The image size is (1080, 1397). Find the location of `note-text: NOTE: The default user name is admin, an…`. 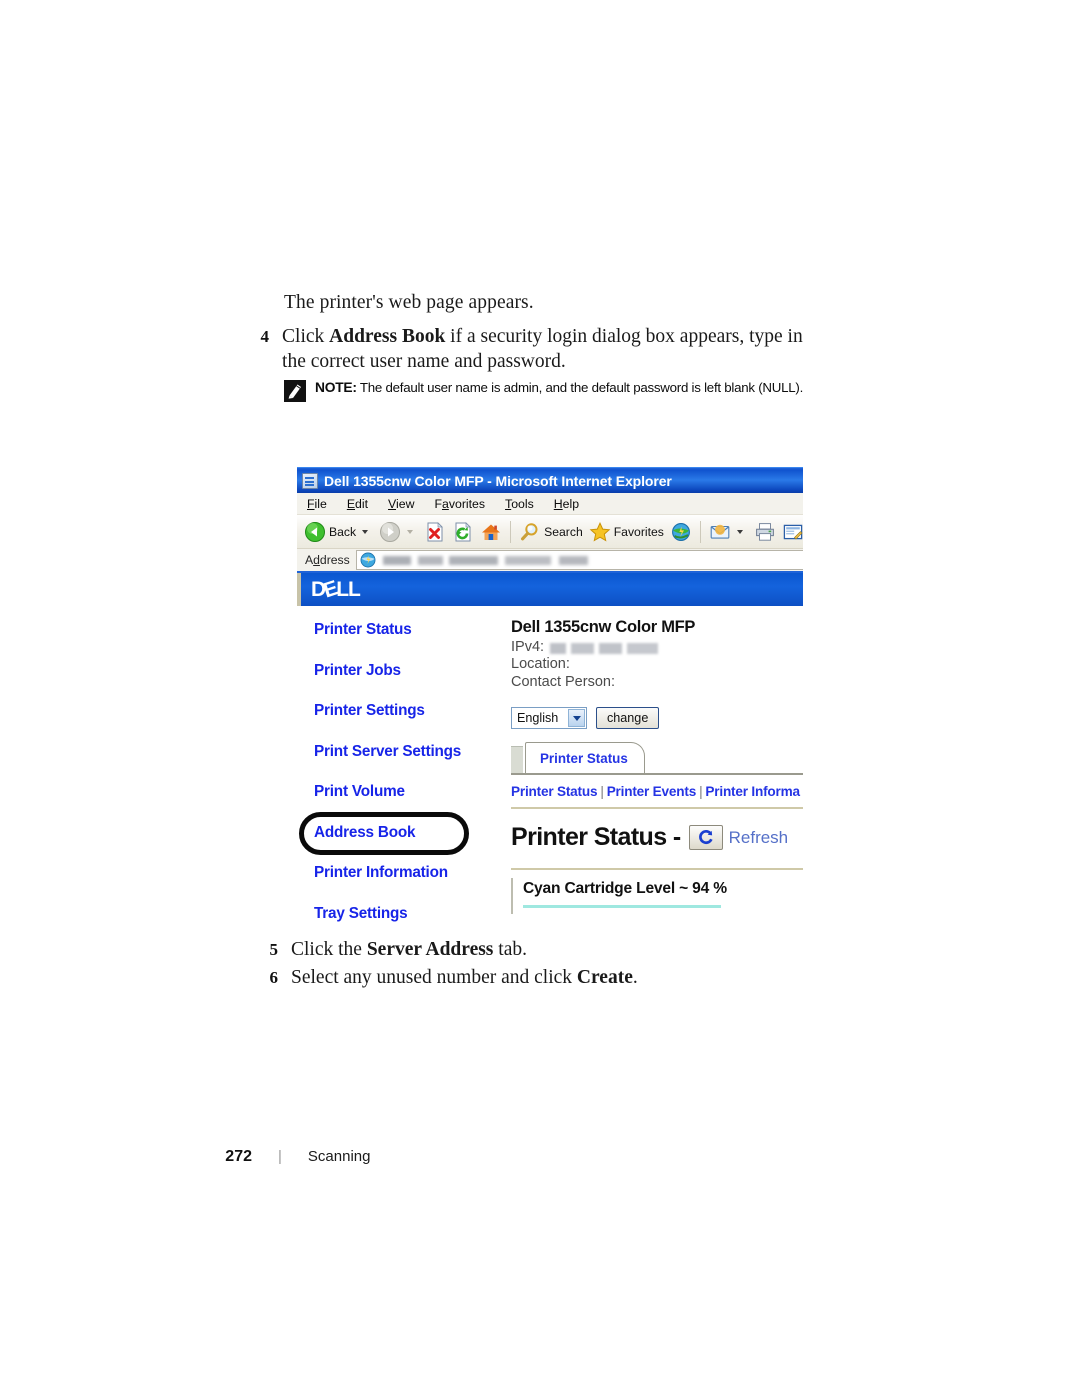

note-text: NOTE: The default user name is admin, an… is located at coordinates (564, 390).